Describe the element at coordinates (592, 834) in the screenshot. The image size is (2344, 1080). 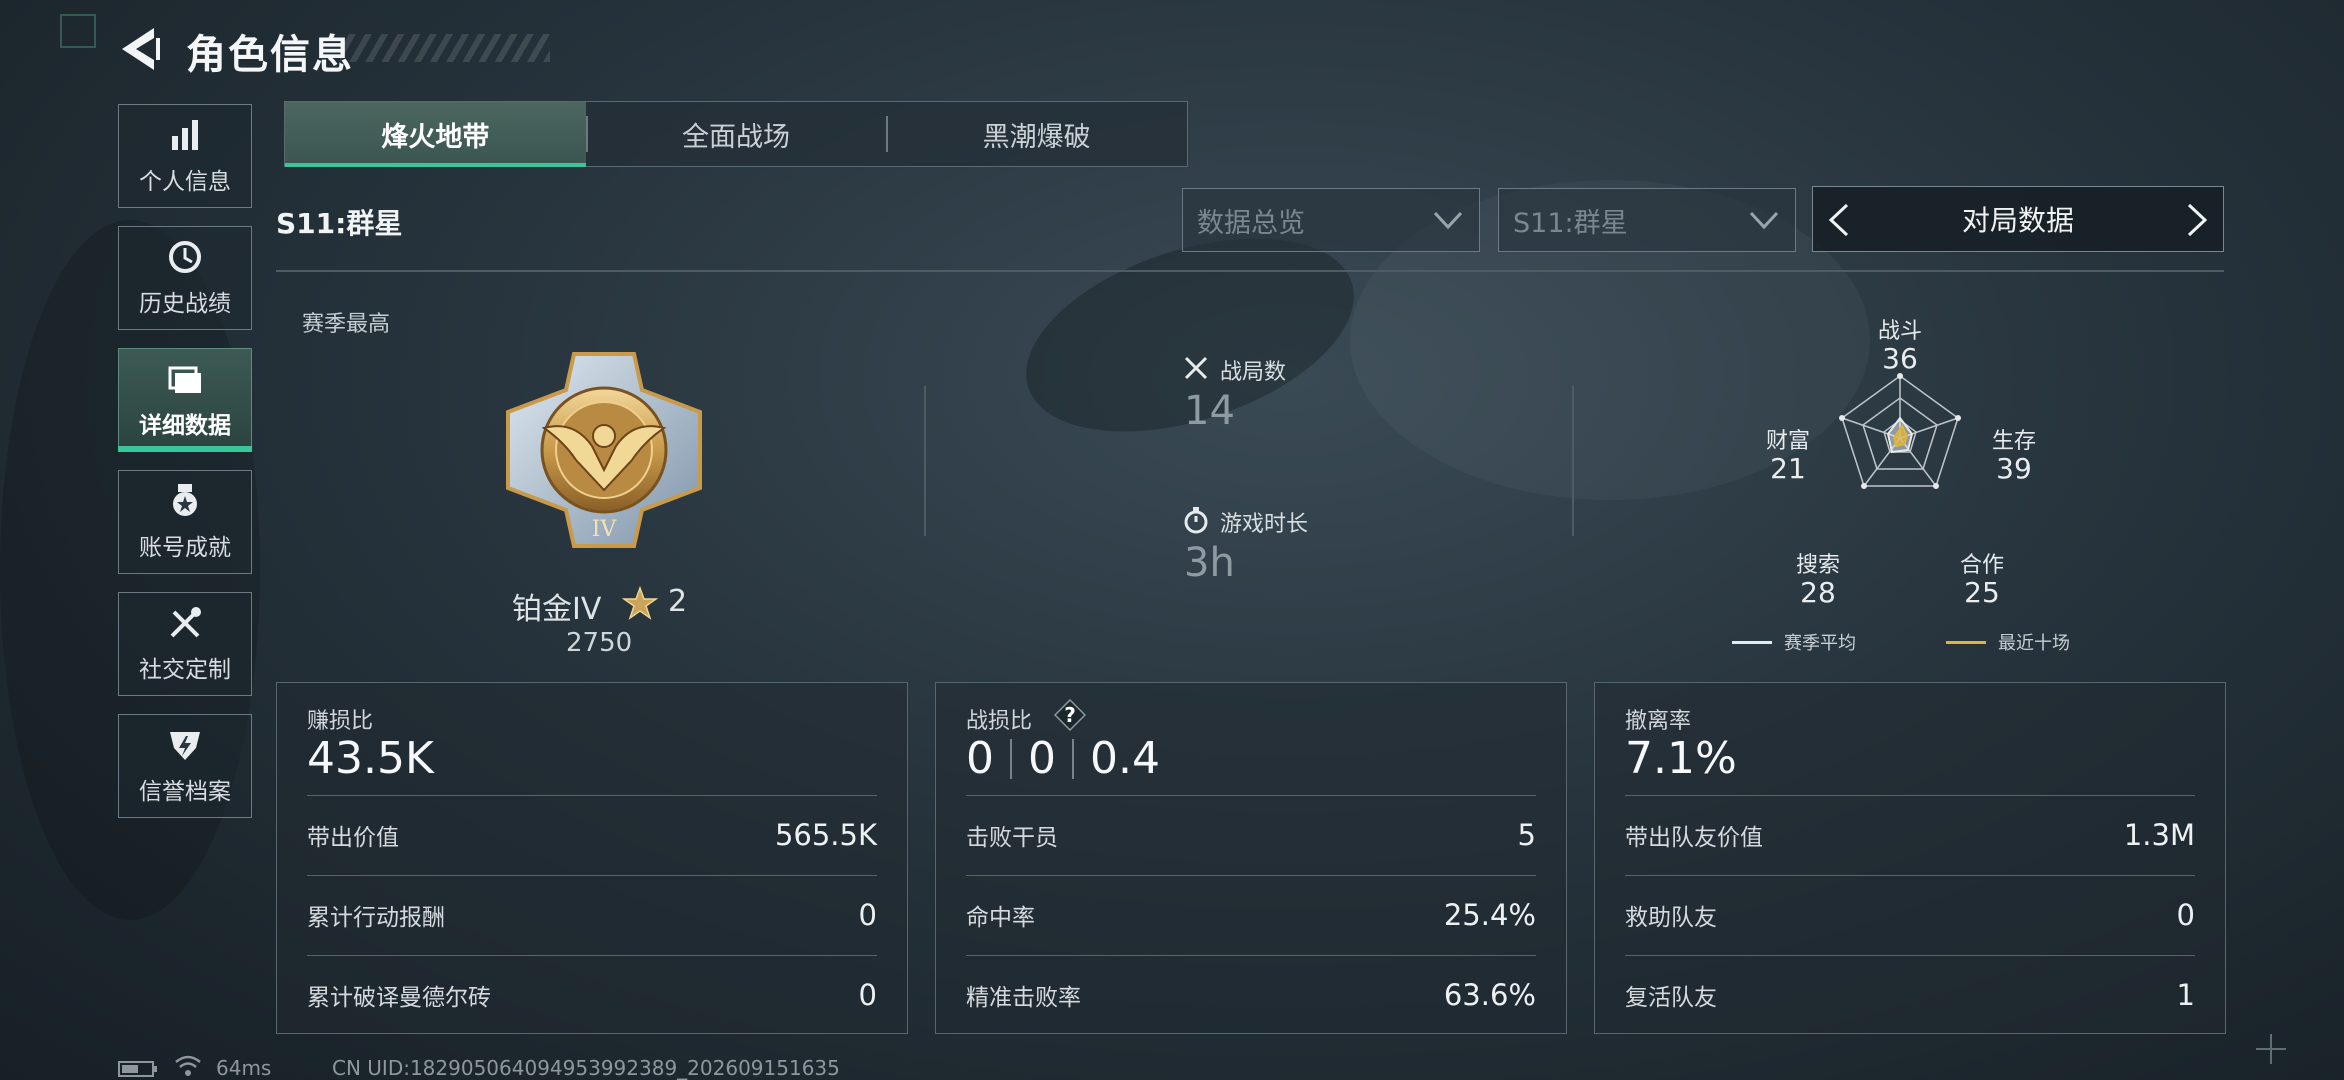
I see `stat-row: 带出价值 565.5K` at that location.